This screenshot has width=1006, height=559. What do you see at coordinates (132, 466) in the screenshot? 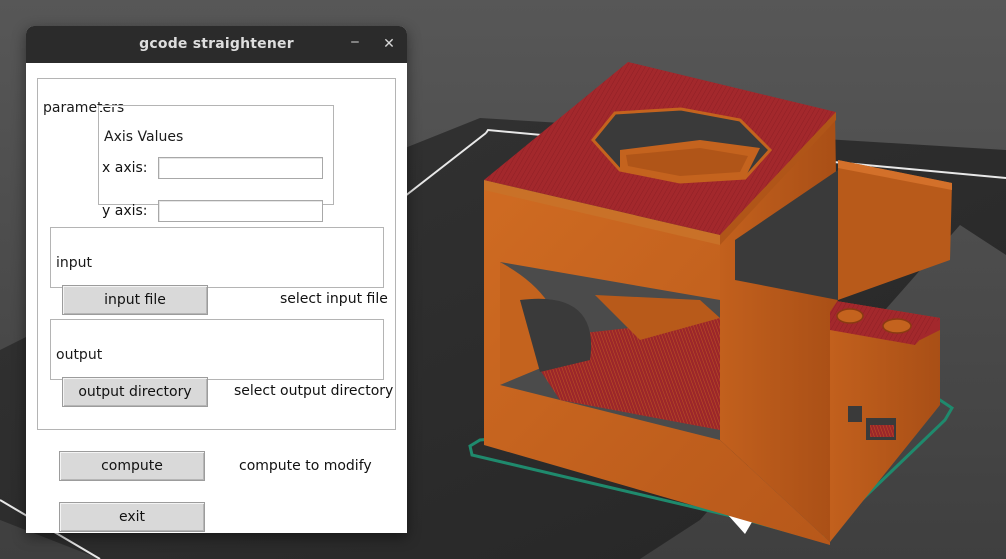
I see `compute-button: compute` at bounding box center [132, 466].